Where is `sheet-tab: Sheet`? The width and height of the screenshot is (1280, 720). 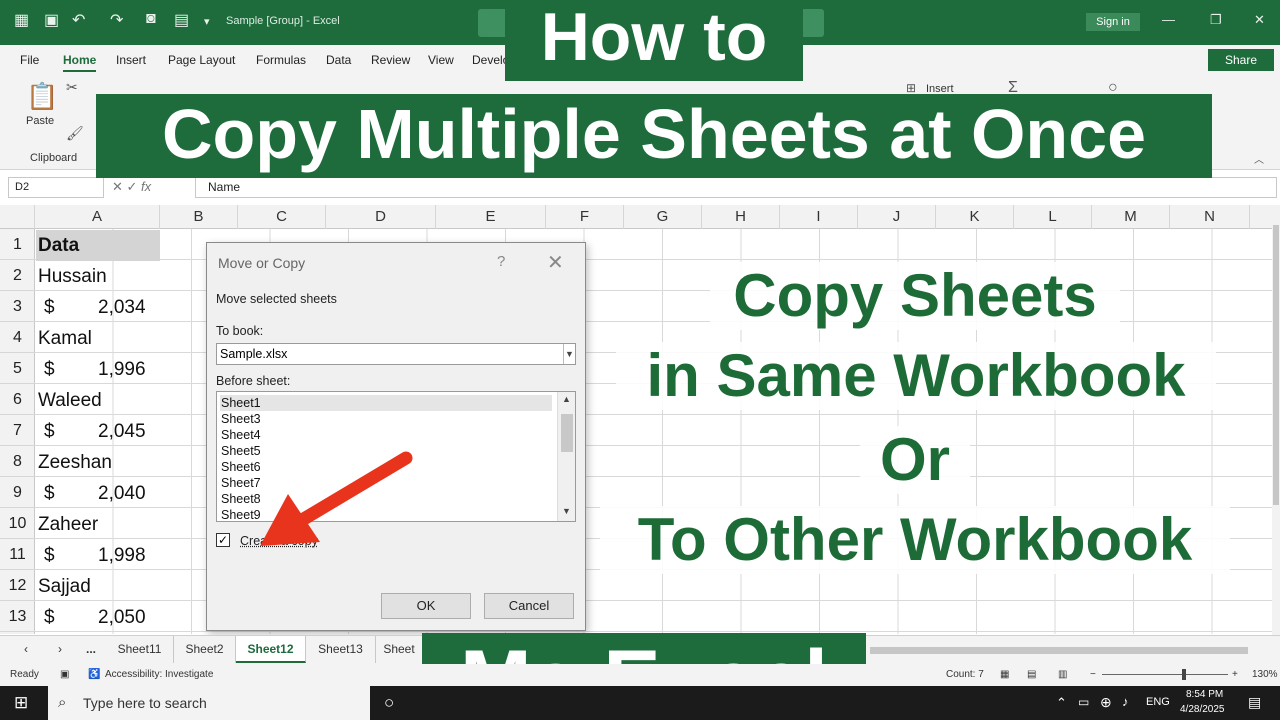
sheet-tab: Sheet is located at coordinates (399, 649).